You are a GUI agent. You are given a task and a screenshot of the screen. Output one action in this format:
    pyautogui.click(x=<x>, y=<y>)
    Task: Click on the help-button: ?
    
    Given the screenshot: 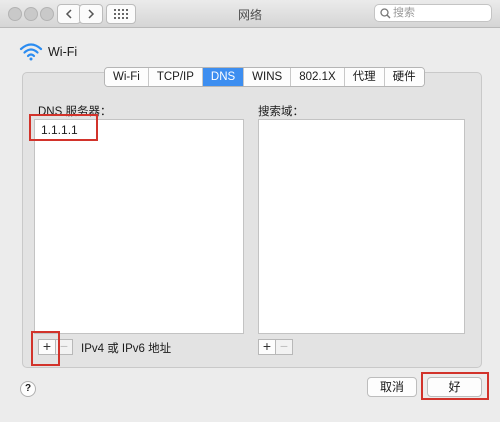 What is the action you would take?
    pyautogui.click(x=28, y=389)
    